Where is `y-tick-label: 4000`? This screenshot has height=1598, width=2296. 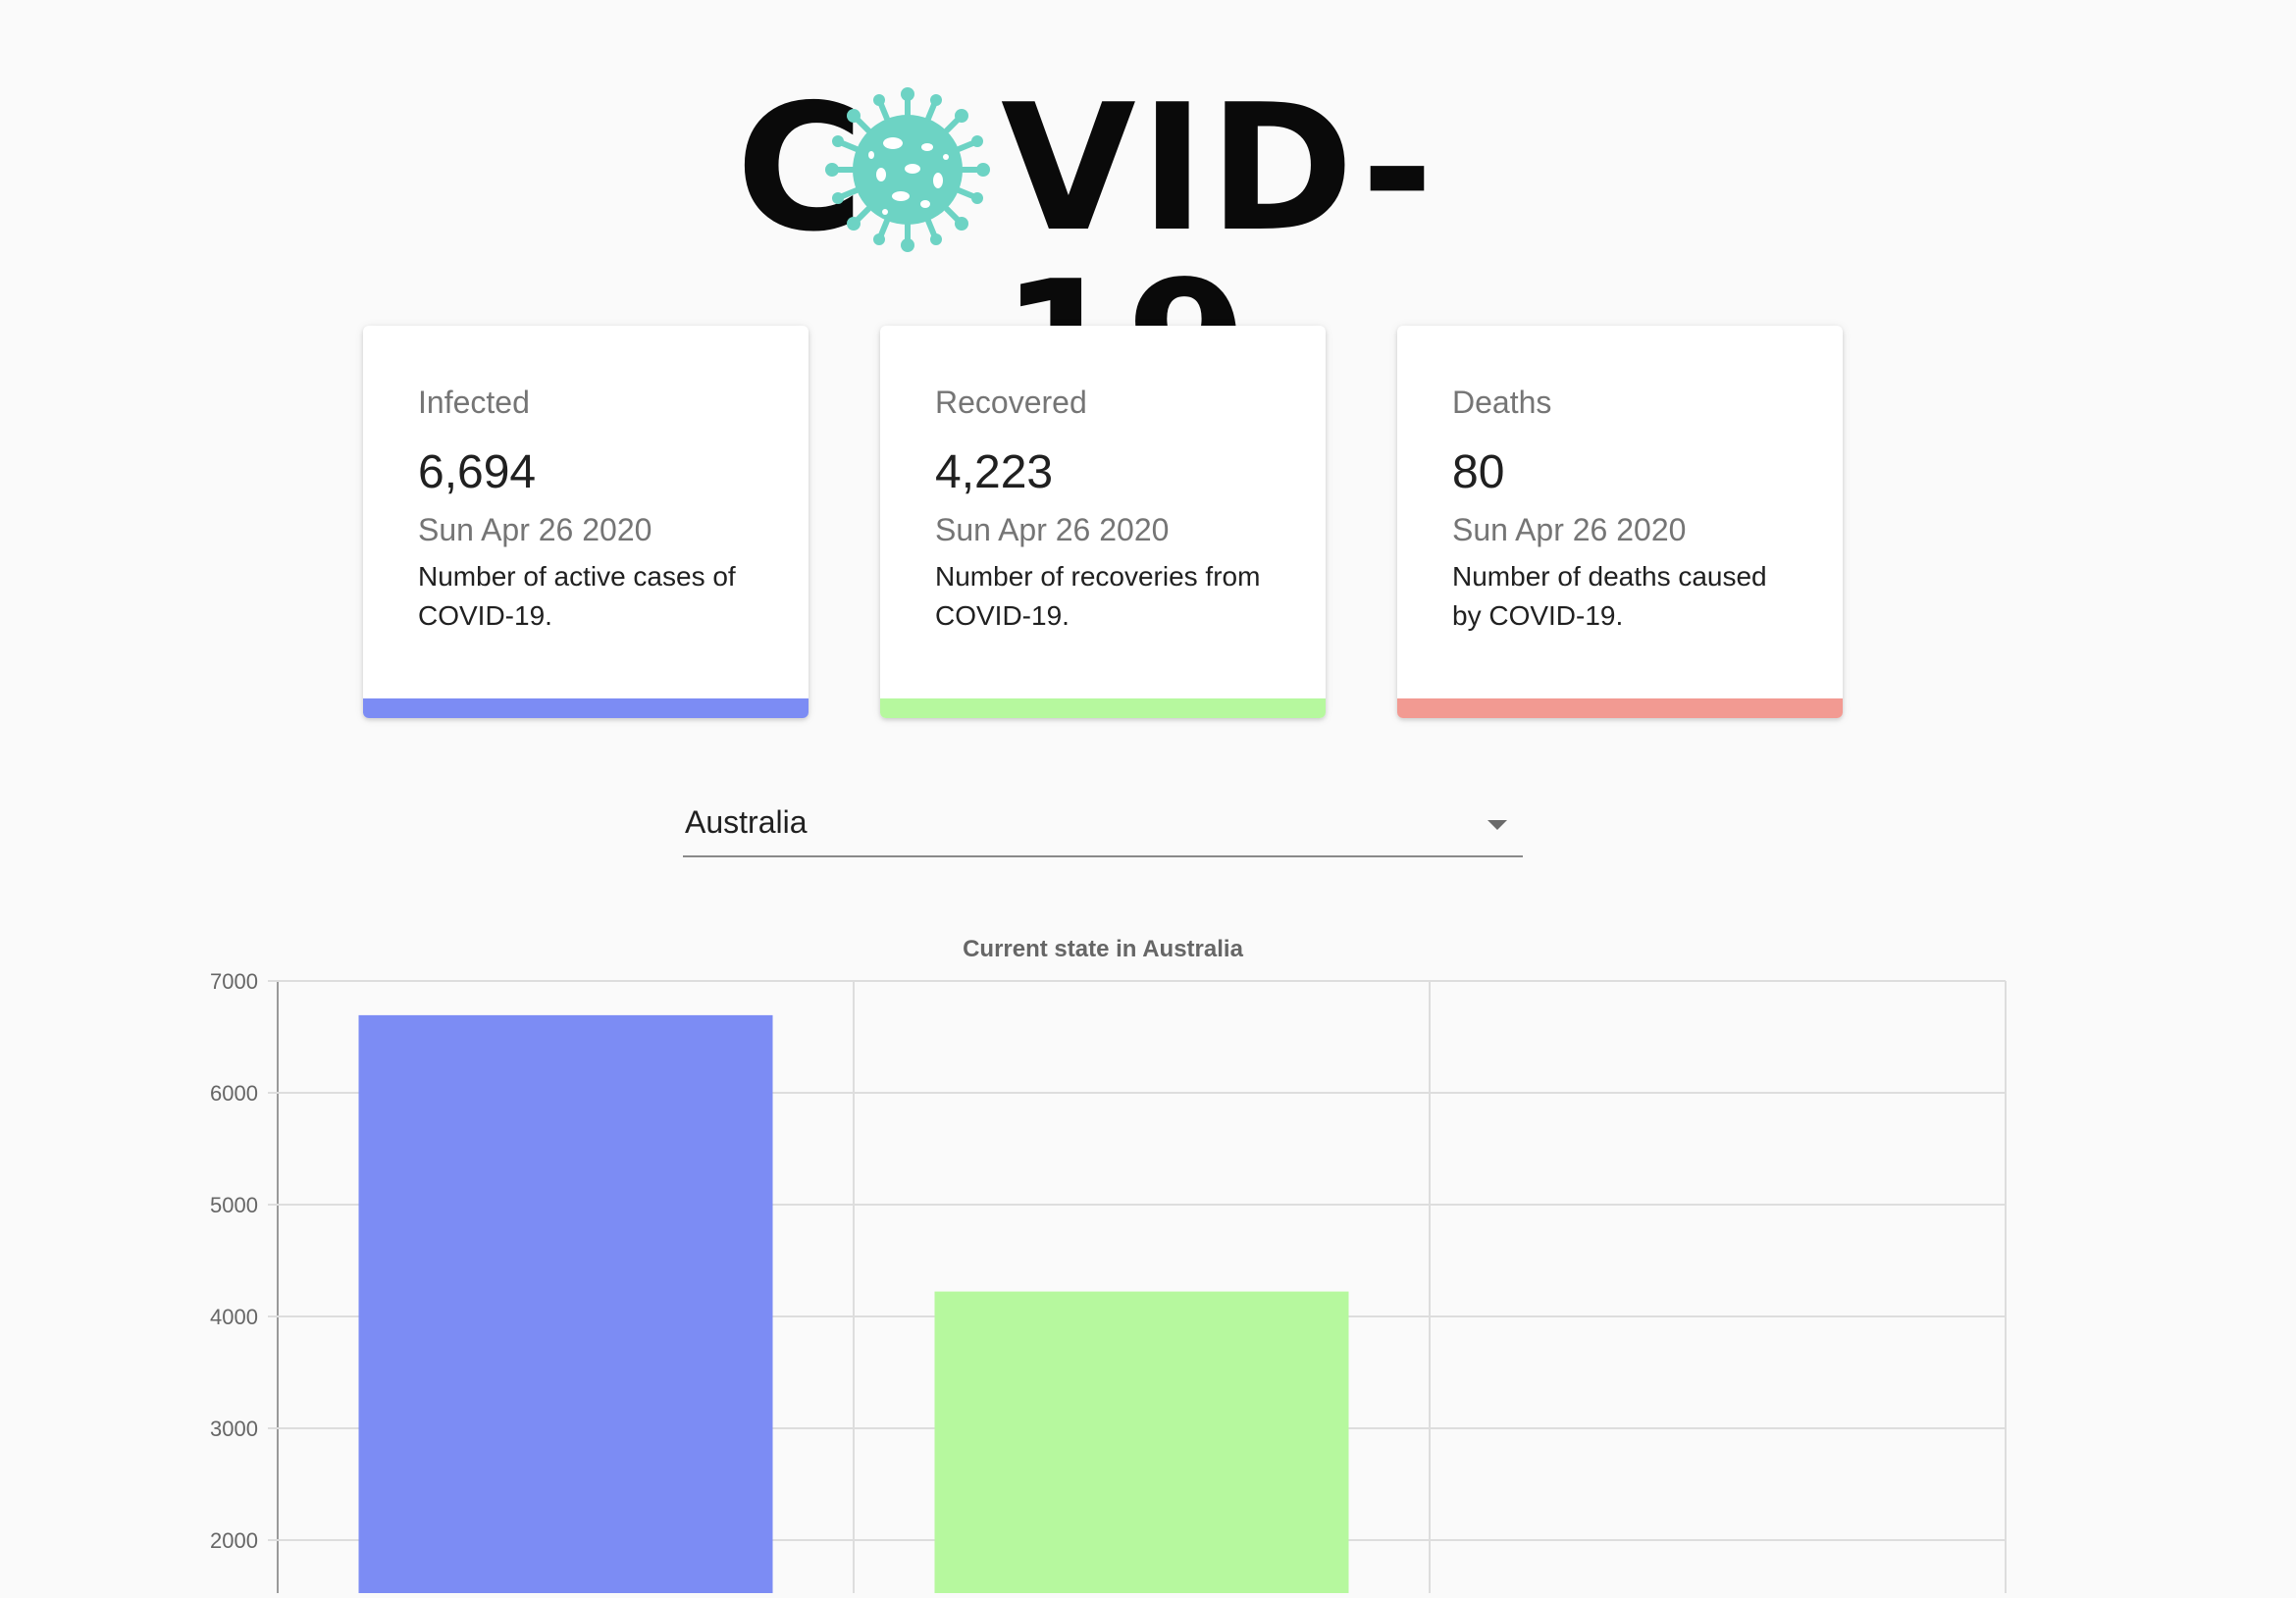
y-tick-label: 4000 is located at coordinates (234, 1317).